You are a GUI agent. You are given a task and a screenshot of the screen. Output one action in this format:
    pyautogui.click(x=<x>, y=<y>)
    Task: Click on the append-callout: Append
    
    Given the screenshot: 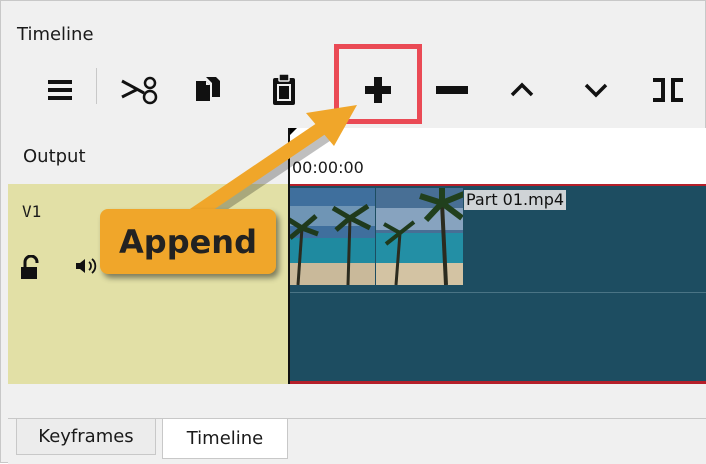 What is the action you would take?
    pyautogui.click(x=188, y=241)
    